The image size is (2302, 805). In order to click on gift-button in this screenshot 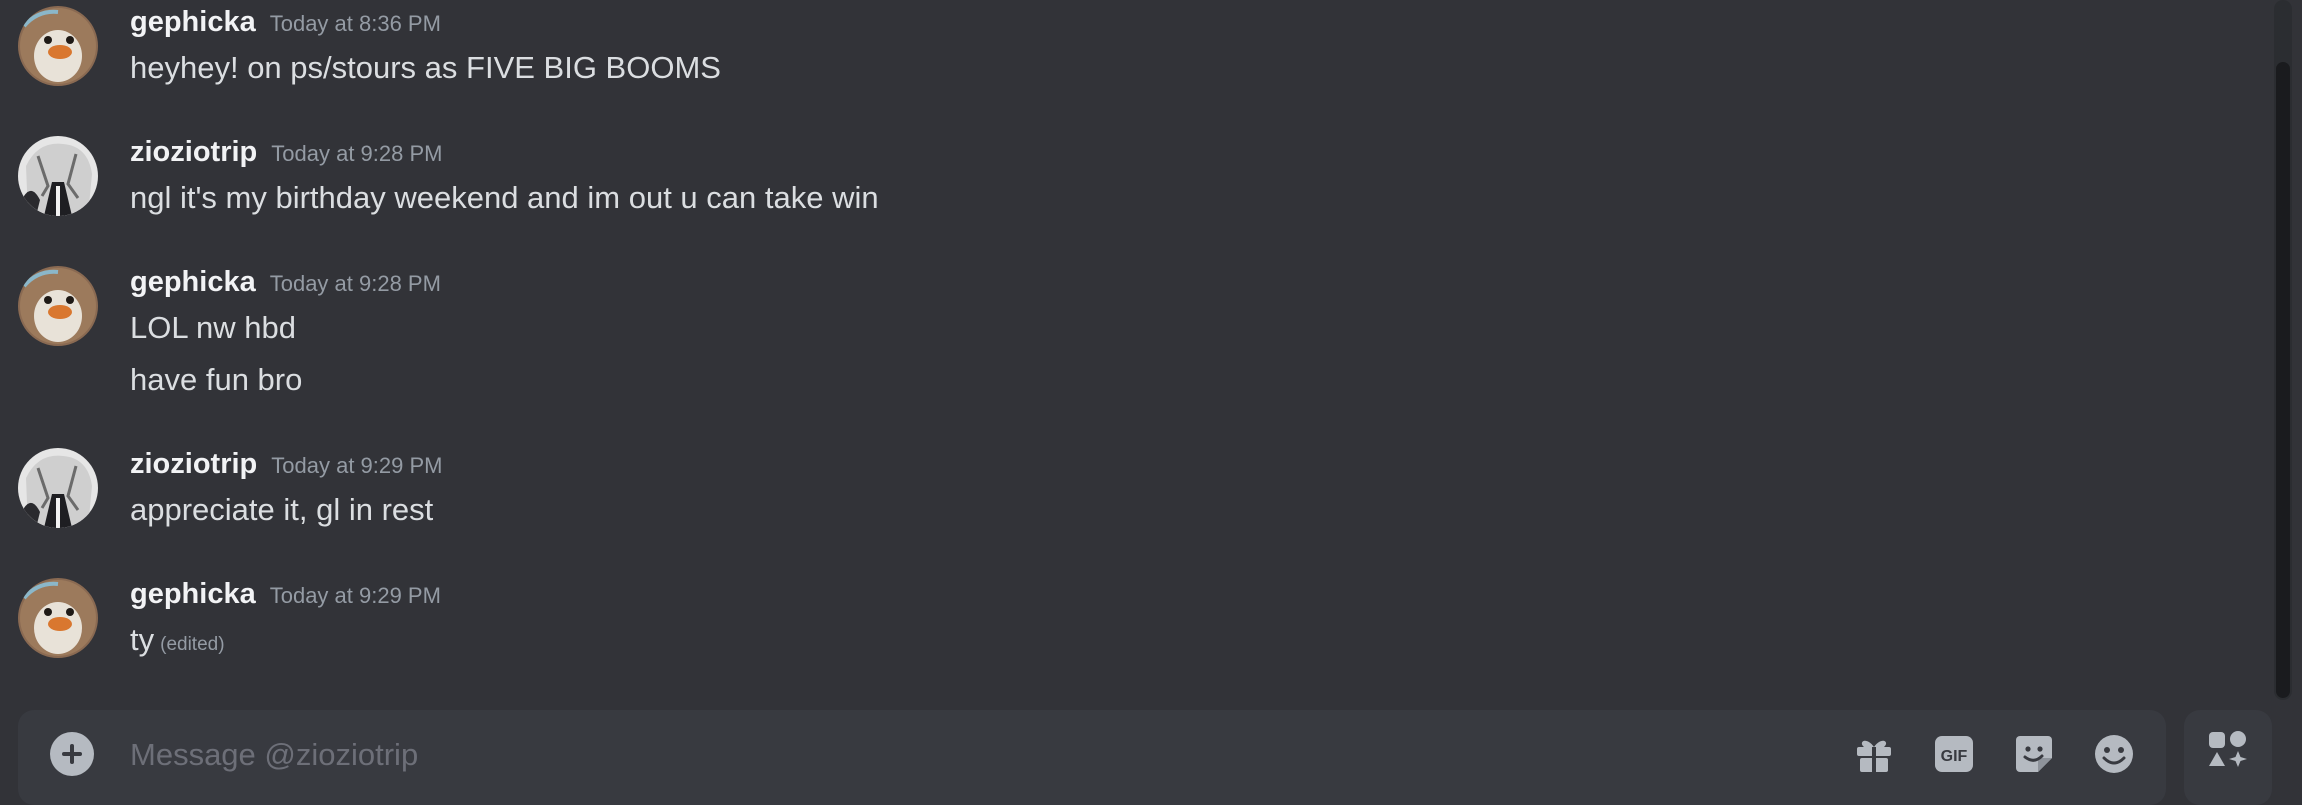, I will do `click(1874, 754)`.